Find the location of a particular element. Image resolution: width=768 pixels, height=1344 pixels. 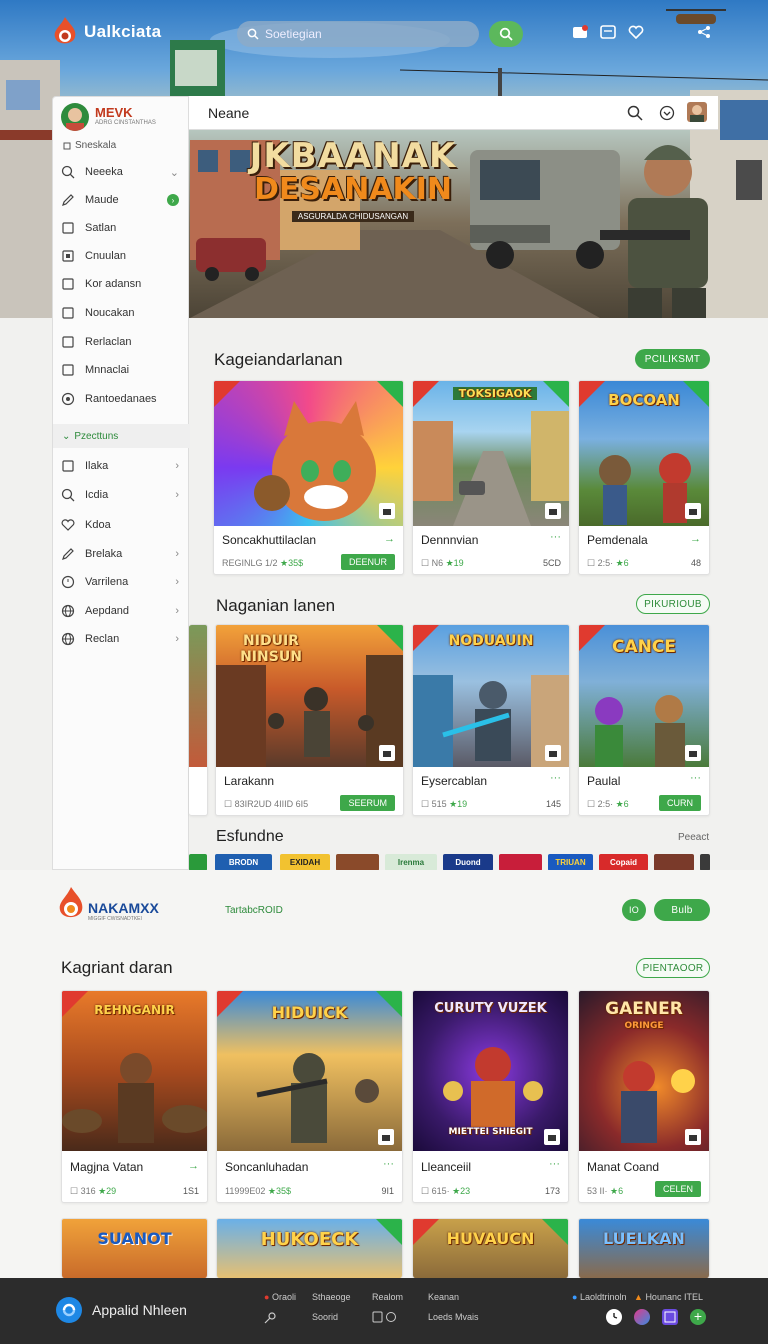

user-avatar is located at coordinates (75, 117).